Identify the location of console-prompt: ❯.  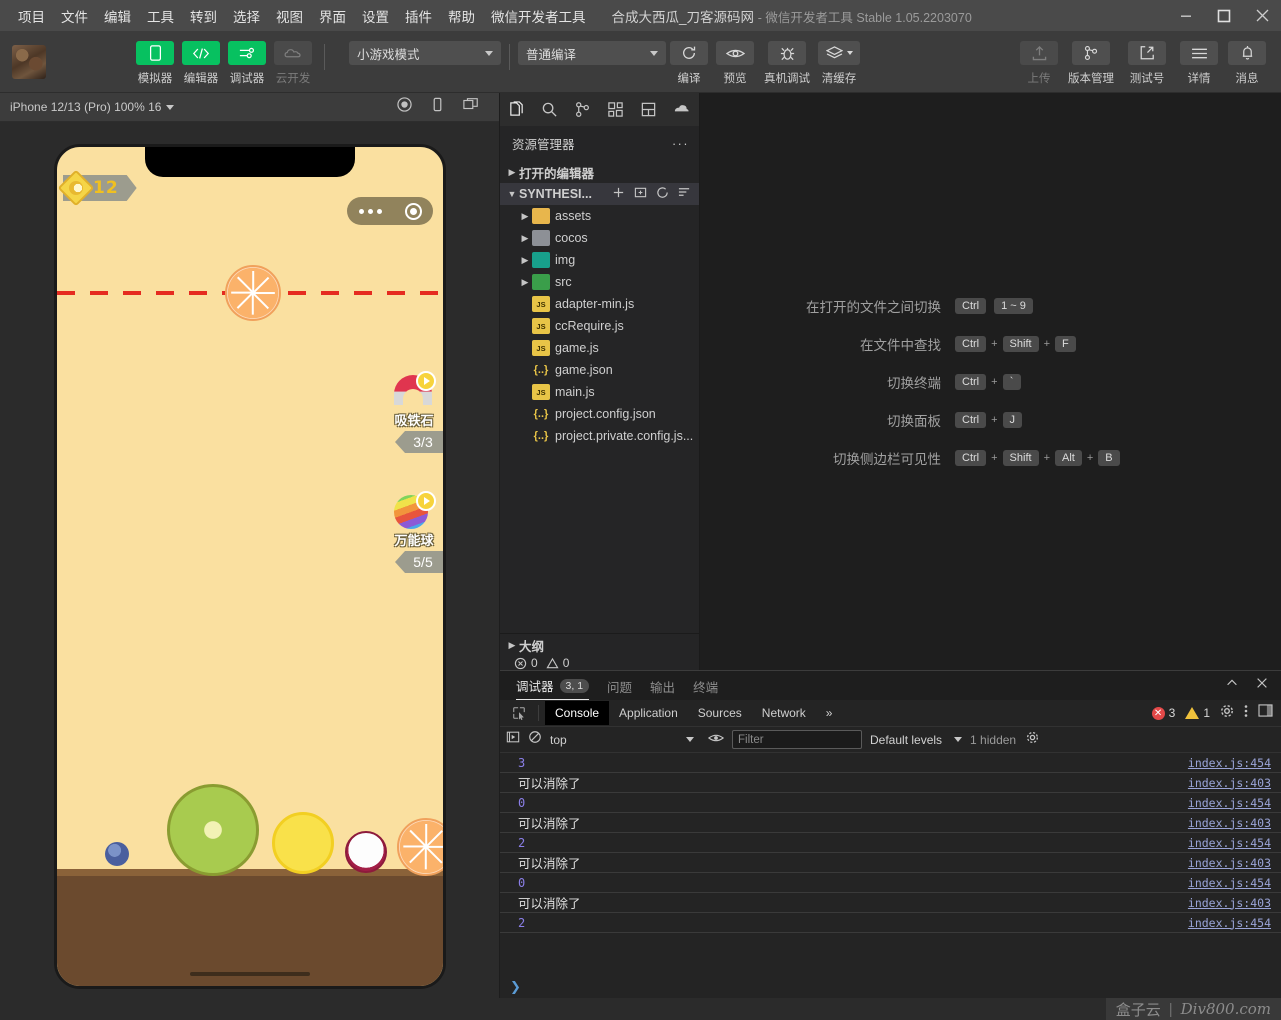
(890, 987).